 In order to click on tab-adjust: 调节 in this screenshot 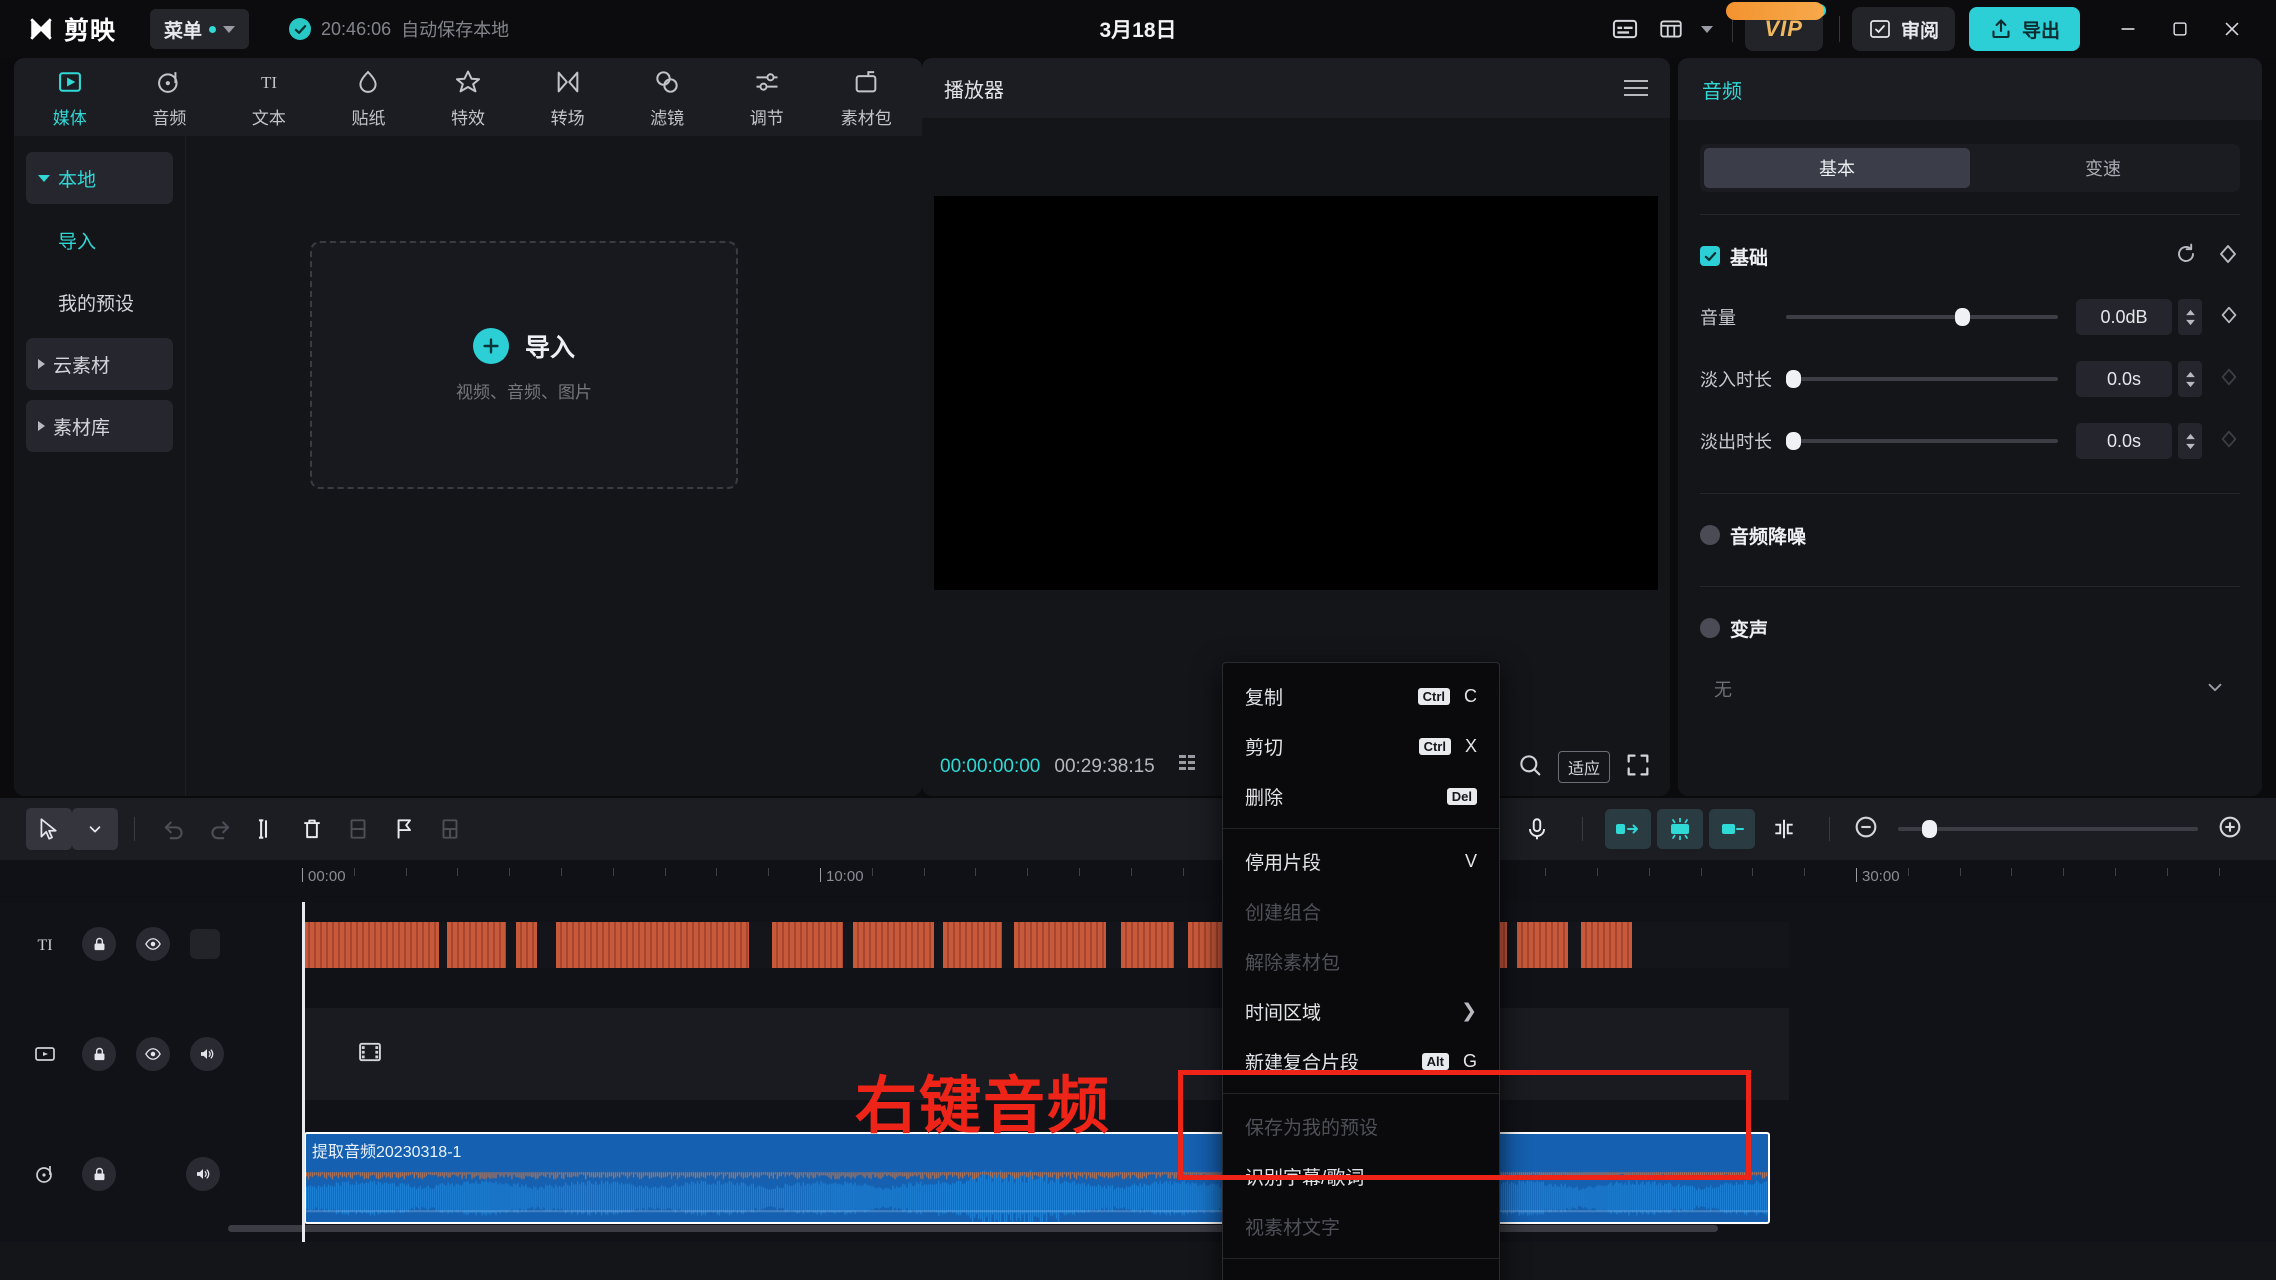, I will do `click(767, 97)`.